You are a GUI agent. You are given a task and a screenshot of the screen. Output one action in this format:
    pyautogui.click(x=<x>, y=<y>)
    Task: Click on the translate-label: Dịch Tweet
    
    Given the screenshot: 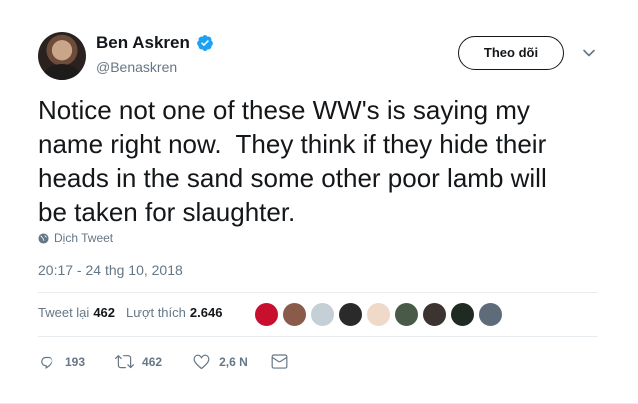 What is the action you would take?
    pyautogui.click(x=84, y=238)
    